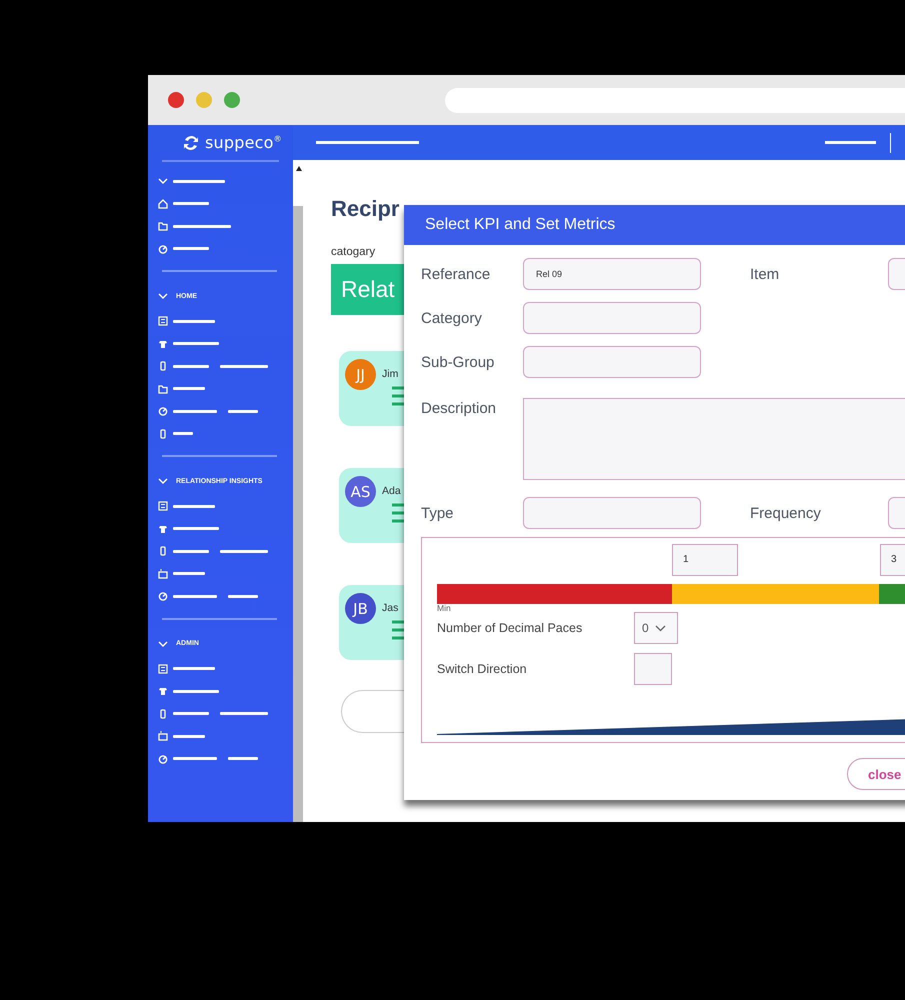 Image resolution: width=905 pixels, height=1000 pixels. I want to click on contact-card: JJ Jim, so click(371, 388).